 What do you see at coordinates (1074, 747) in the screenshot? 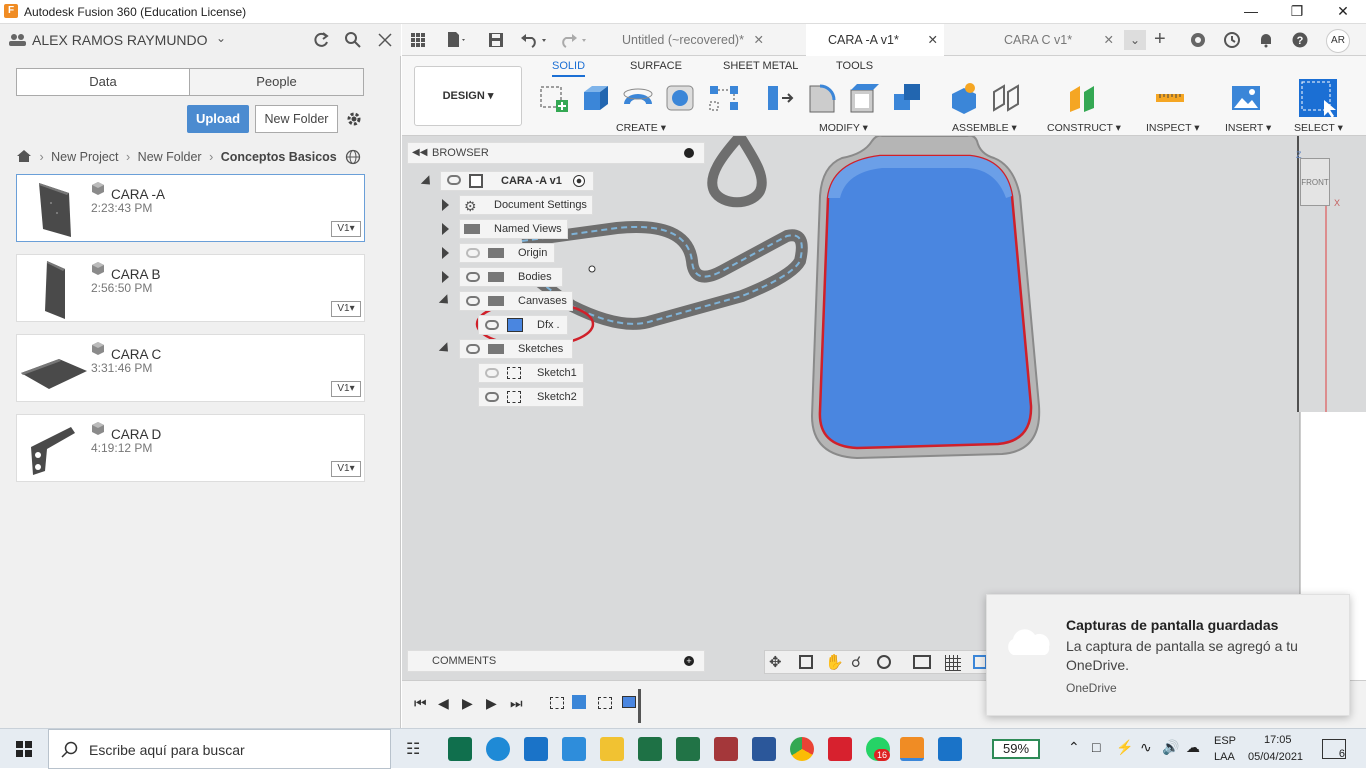
I see `chevron-up-icon: ⌃` at bounding box center [1074, 747].